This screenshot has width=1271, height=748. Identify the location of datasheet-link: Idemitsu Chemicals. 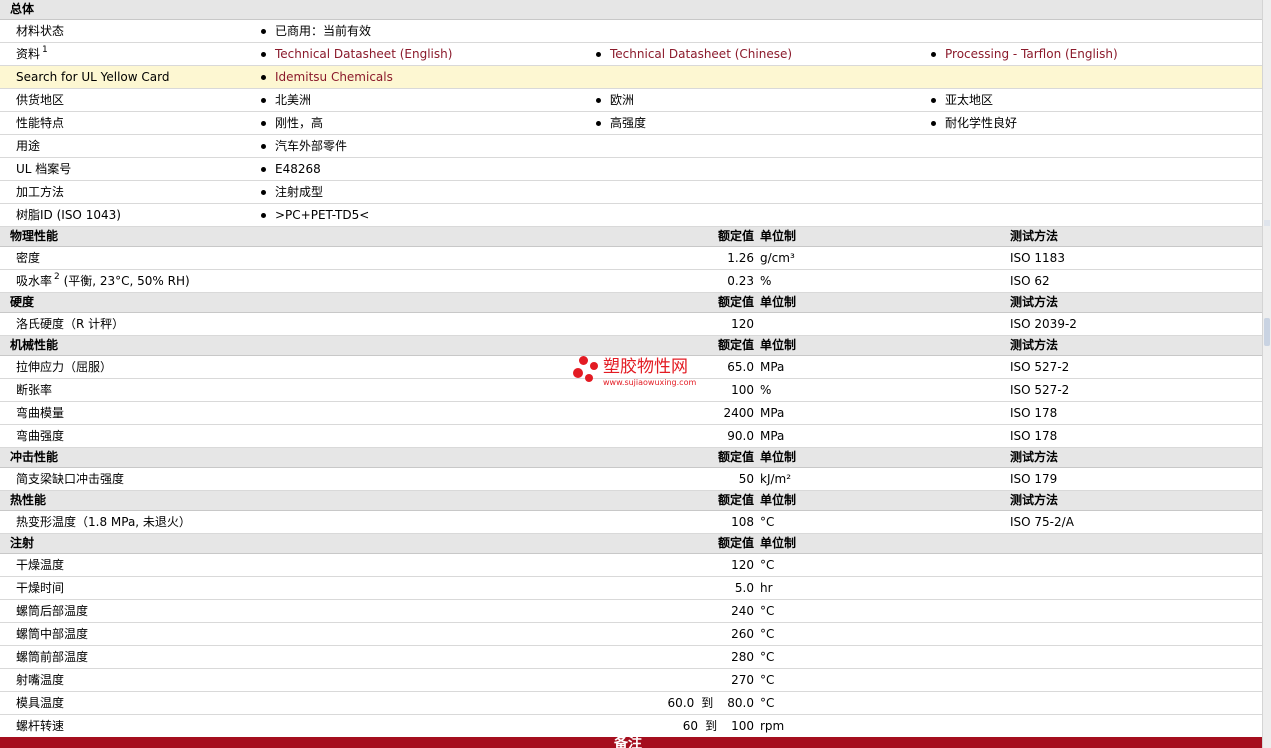
(334, 77).